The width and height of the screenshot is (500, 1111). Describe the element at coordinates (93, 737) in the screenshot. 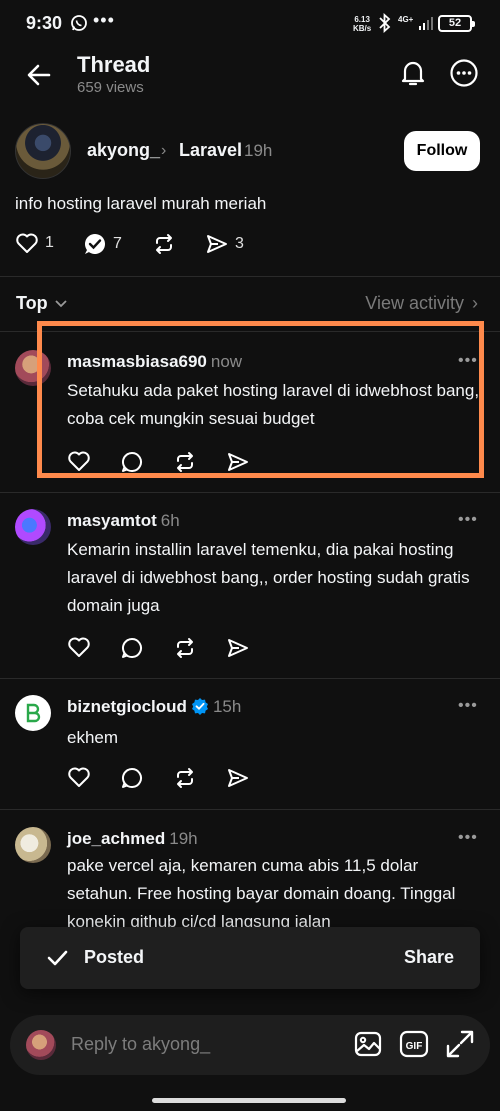

I see `reply-text: ekhem` at that location.